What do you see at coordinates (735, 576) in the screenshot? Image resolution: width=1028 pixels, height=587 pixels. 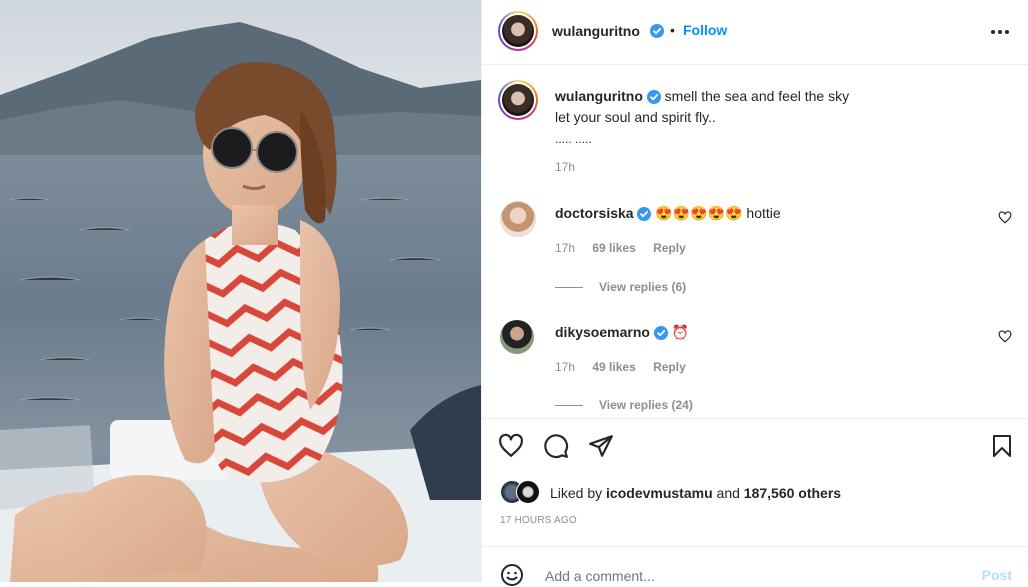 I see `add-comment-input` at bounding box center [735, 576].